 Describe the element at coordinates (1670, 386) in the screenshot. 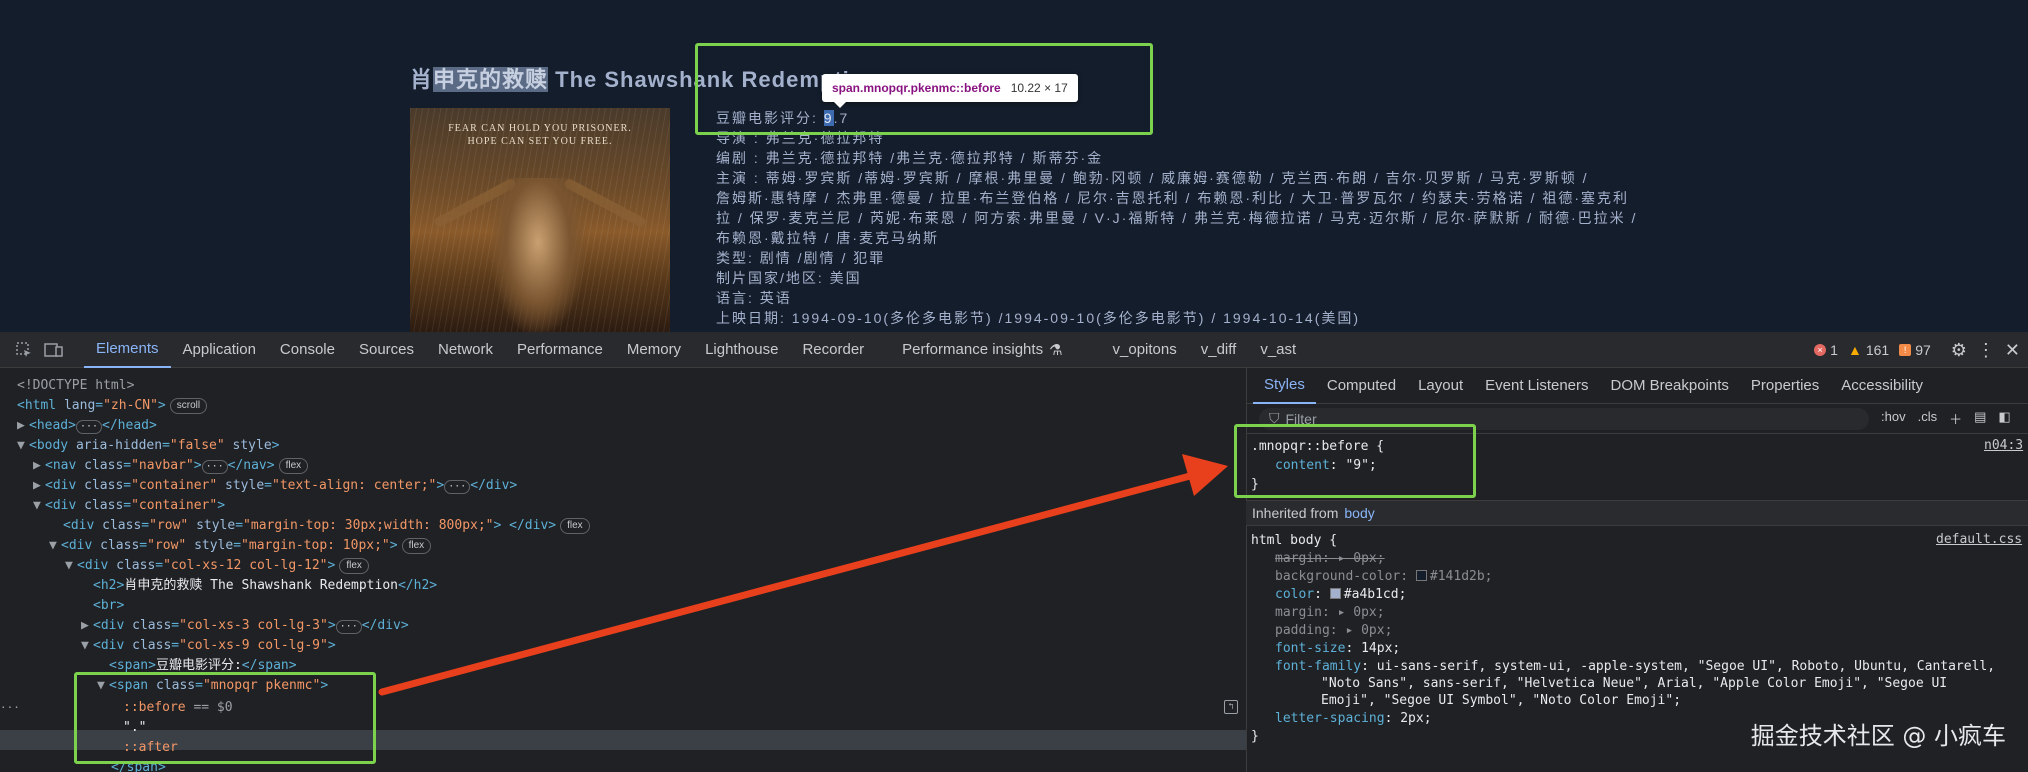

I see `tab-dom-breakpoints: DOM Breakpoints` at that location.